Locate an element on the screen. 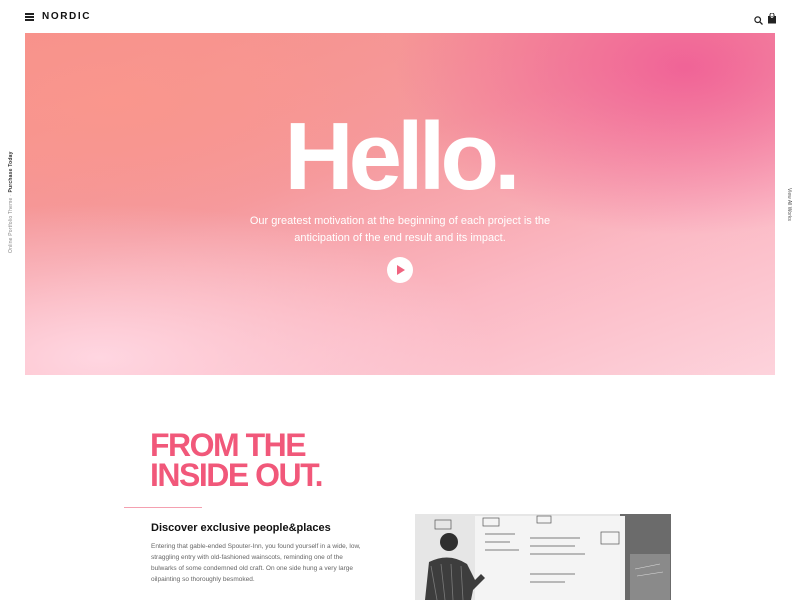 This screenshot has height=600, width=800. purchase-promo-text: Online Portfolio Theme · Purchase Today is located at coordinates (11, 202).